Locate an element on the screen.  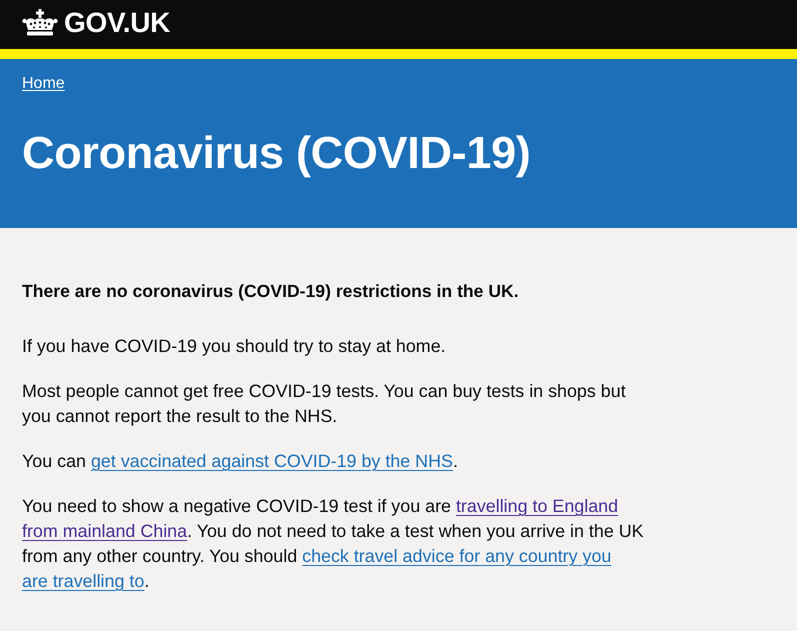
lead-paragraph: There are no coronavirus (COVID-19) restrictions in the UK. is located at coordinates (270, 291).